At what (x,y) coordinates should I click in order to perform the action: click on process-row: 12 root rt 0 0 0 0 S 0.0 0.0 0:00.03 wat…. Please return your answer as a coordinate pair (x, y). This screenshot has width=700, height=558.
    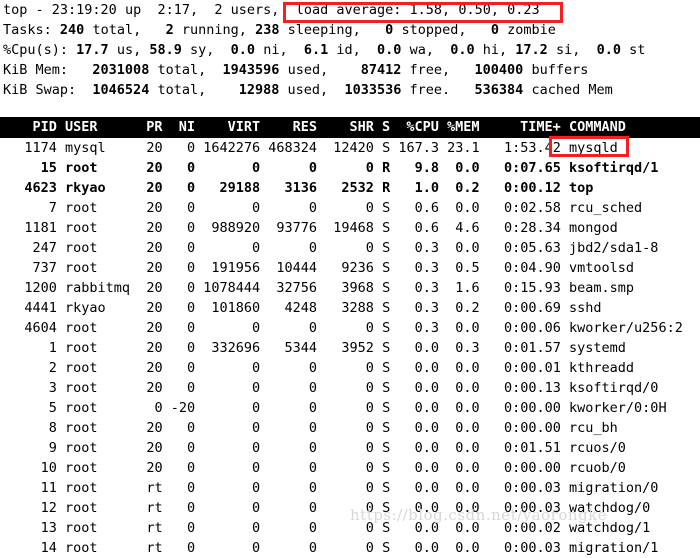
    Looking at the image, I should click on (350, 508).